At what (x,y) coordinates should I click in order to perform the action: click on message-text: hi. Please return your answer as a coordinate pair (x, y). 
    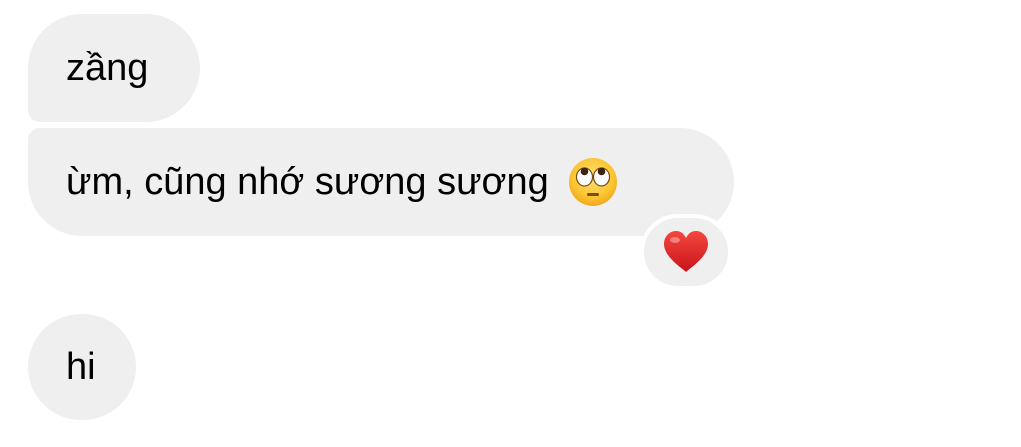
    Looking at the image, I should click on (81, 367).